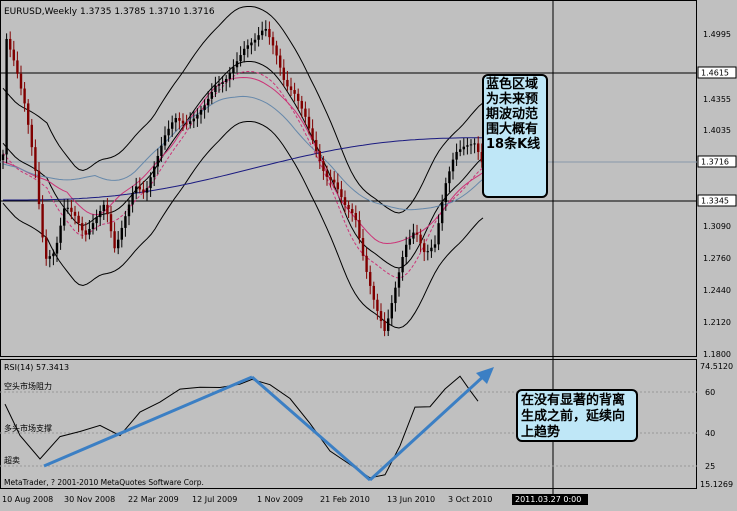  Describe the element at coordinates (717, 354) in the screenshot. I see `price-tick: 1.1800` at that location.